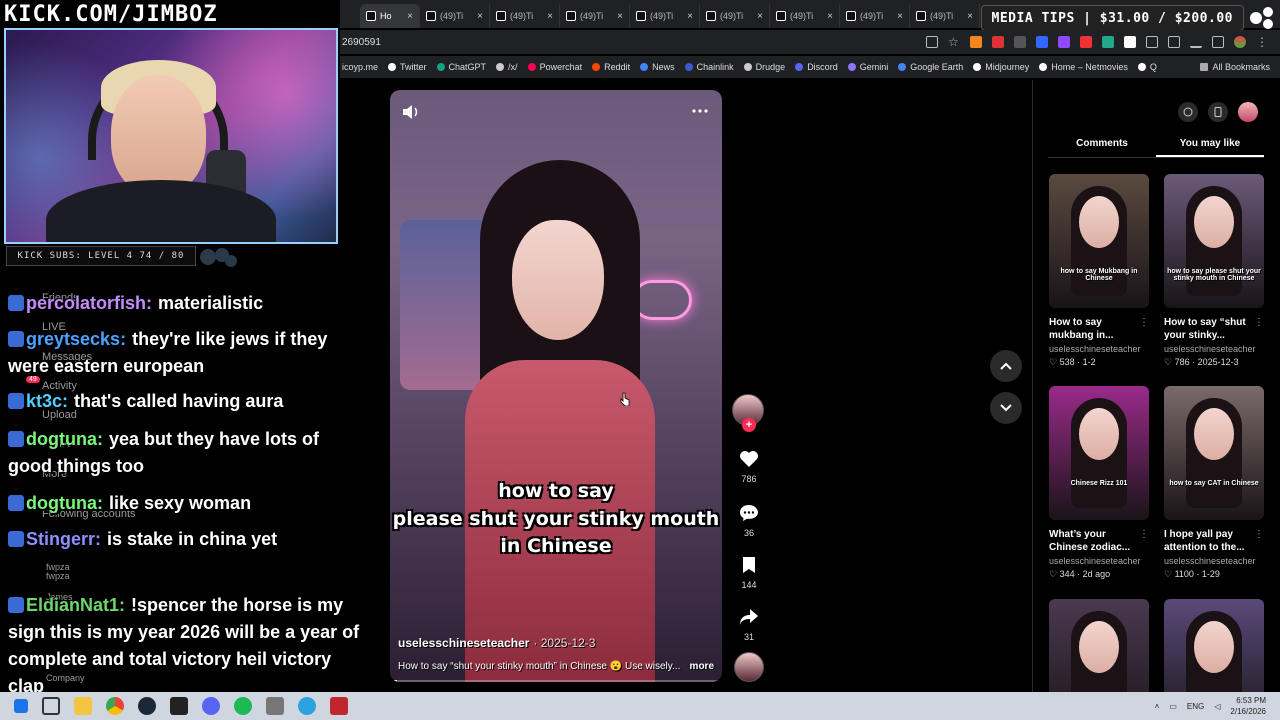 The height and width of the screenshot is (720, 1280). I want to click on next-video-button, so click(1006, 408).